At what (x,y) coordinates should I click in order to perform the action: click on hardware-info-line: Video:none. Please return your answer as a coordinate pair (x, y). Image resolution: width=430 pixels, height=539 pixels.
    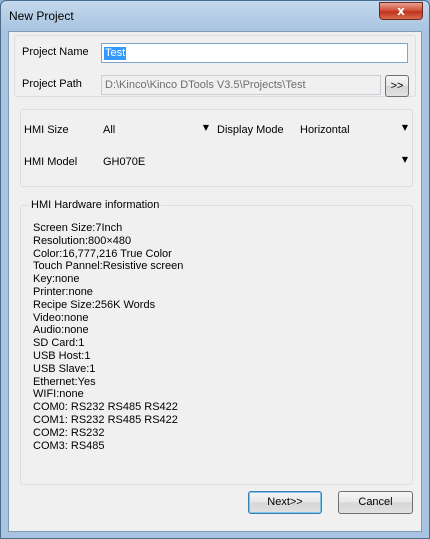
    Looking at the image, I should click on (61, 317).